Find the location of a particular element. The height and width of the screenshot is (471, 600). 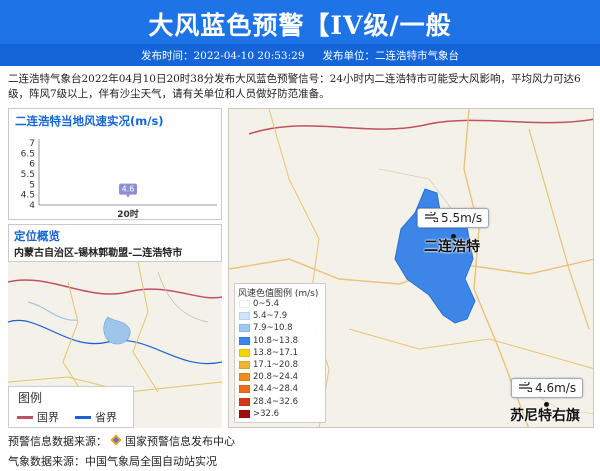

legend-item-label: 省界 is located at coordinates (106, 417).